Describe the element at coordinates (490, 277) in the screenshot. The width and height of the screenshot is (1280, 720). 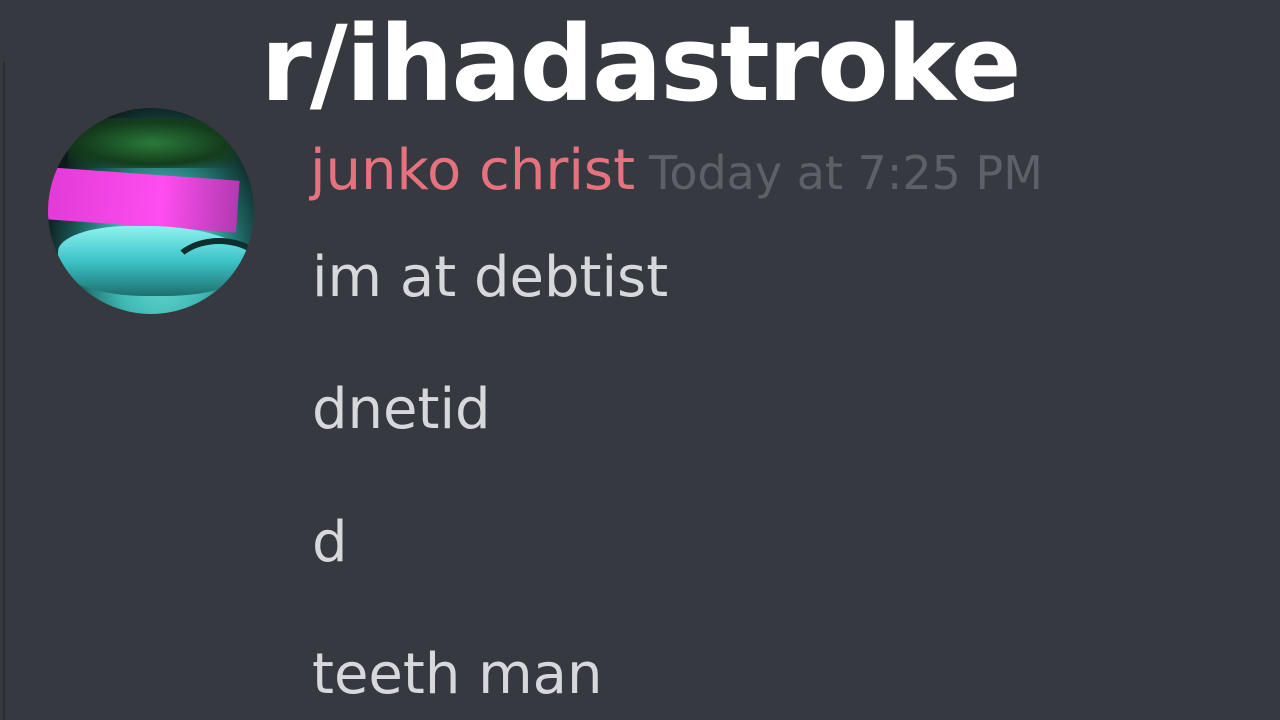
I see `message-text-line: im at debtist` at that location.